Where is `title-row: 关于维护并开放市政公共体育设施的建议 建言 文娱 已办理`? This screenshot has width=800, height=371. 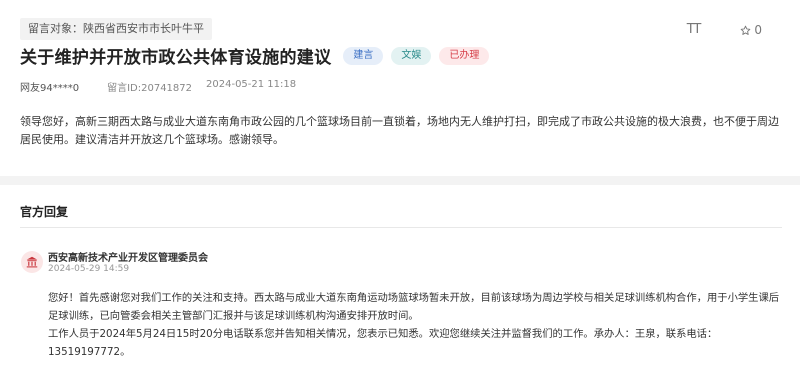
title-row: 关于维护并开放市政公共体育设施的建议 建言 文娱 已办理 is located at coordinates (255, 55).